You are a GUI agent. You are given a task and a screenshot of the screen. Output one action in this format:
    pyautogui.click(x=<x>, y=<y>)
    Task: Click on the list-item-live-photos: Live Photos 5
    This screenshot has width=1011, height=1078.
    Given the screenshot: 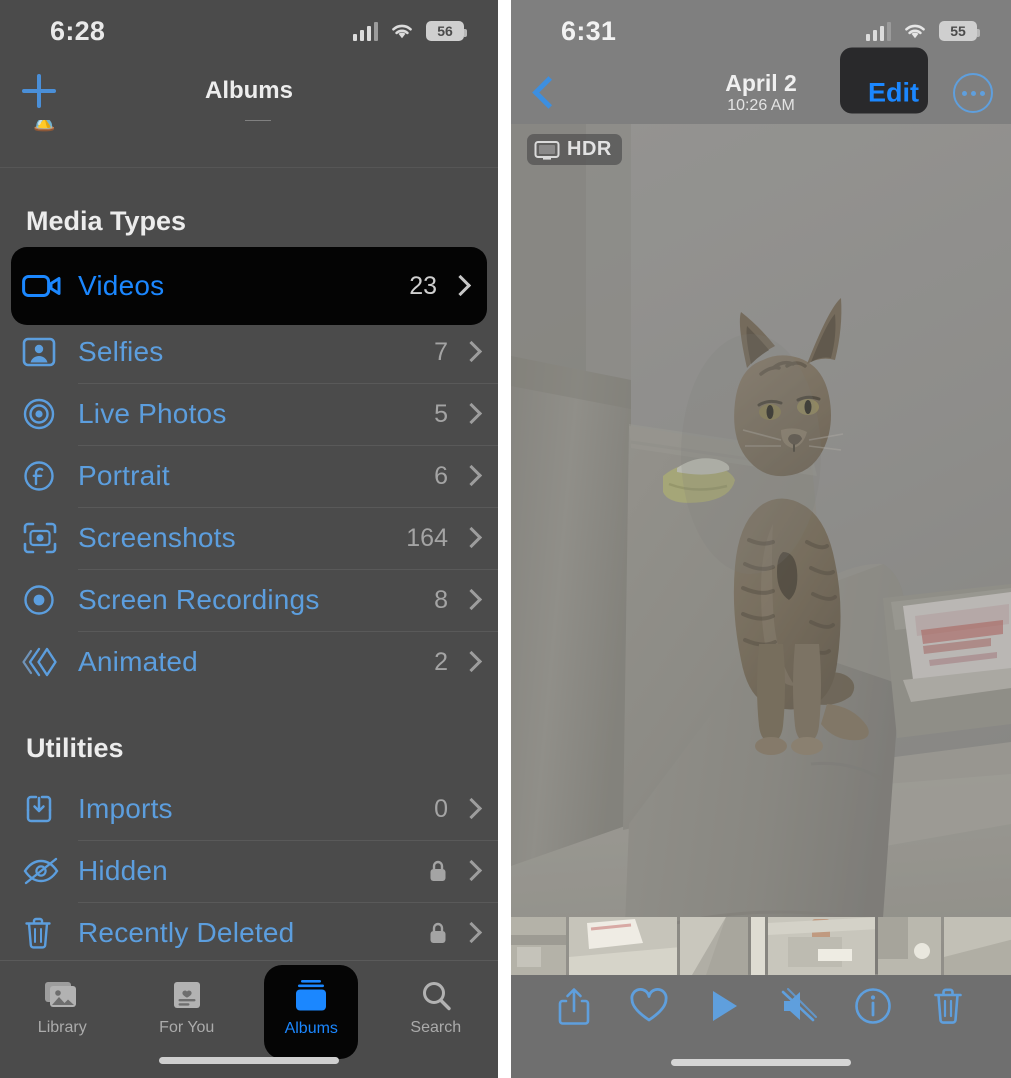 What is the action you would take?
    pyautogui.click(x=249, y=414)
    